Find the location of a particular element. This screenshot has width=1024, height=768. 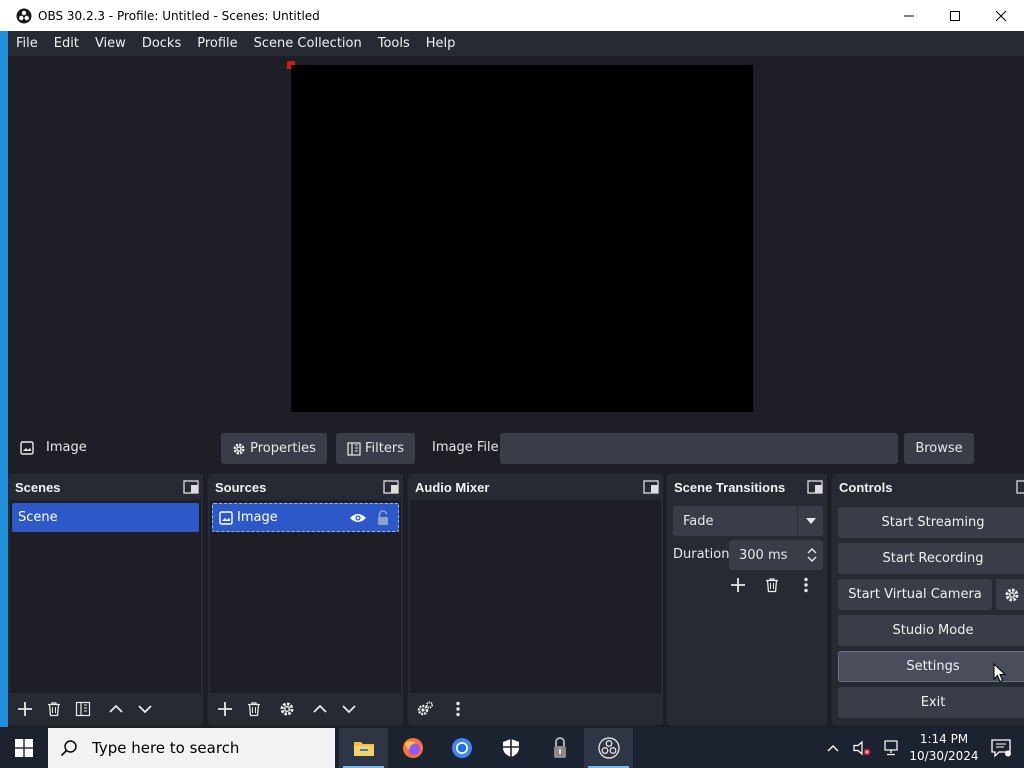

taskbar-firefox is located at coordinates (412, 748).